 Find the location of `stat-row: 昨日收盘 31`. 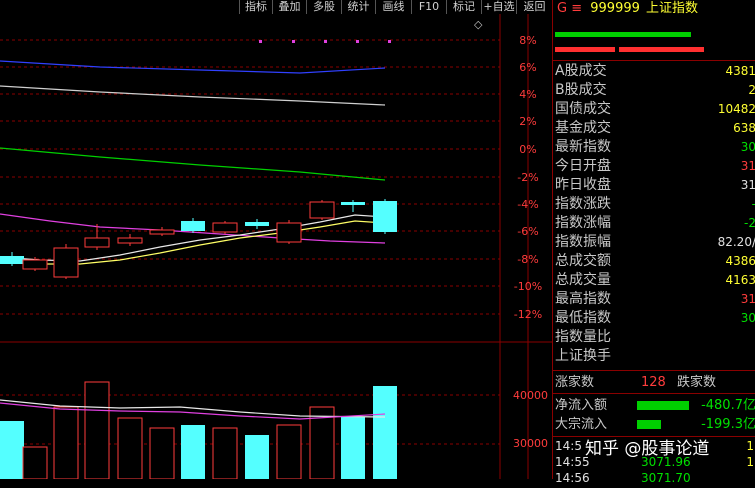

stat-row: 昨日收盘 31 is located at coordinates (655, 185).